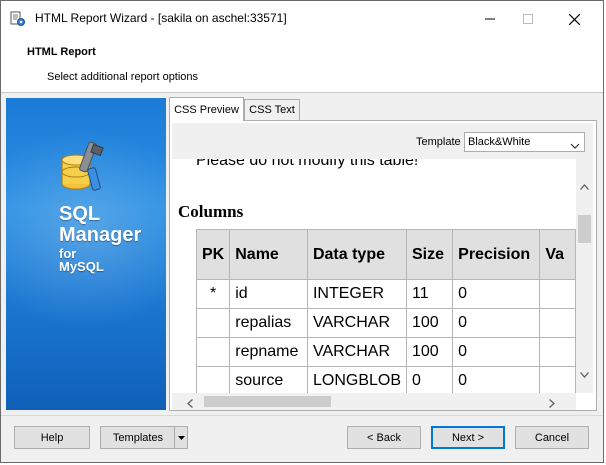 This screenshot has width=606, height=465. I want to click on help-button-label: Help, so click(52, 437).